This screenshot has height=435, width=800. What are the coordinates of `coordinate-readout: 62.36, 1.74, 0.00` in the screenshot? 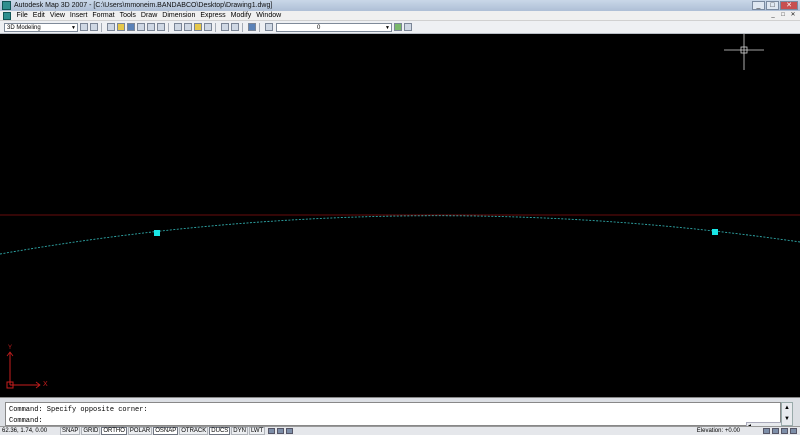 It's located at (30, 431).